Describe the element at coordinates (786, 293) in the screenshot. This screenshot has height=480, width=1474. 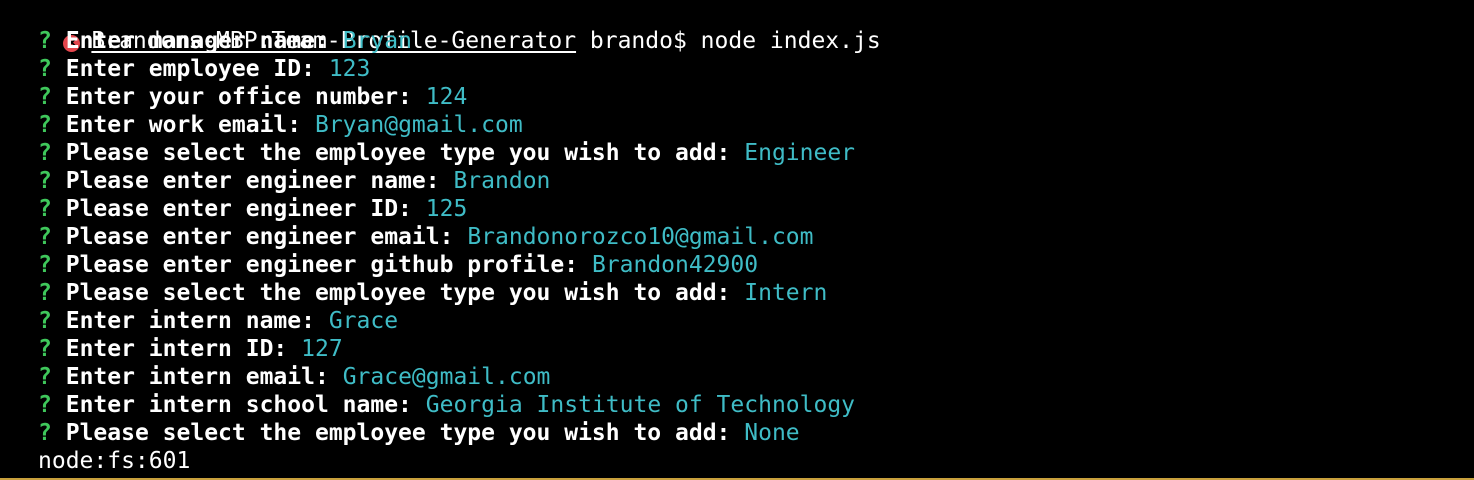
I see `prompt-answer: Intern` at that location.